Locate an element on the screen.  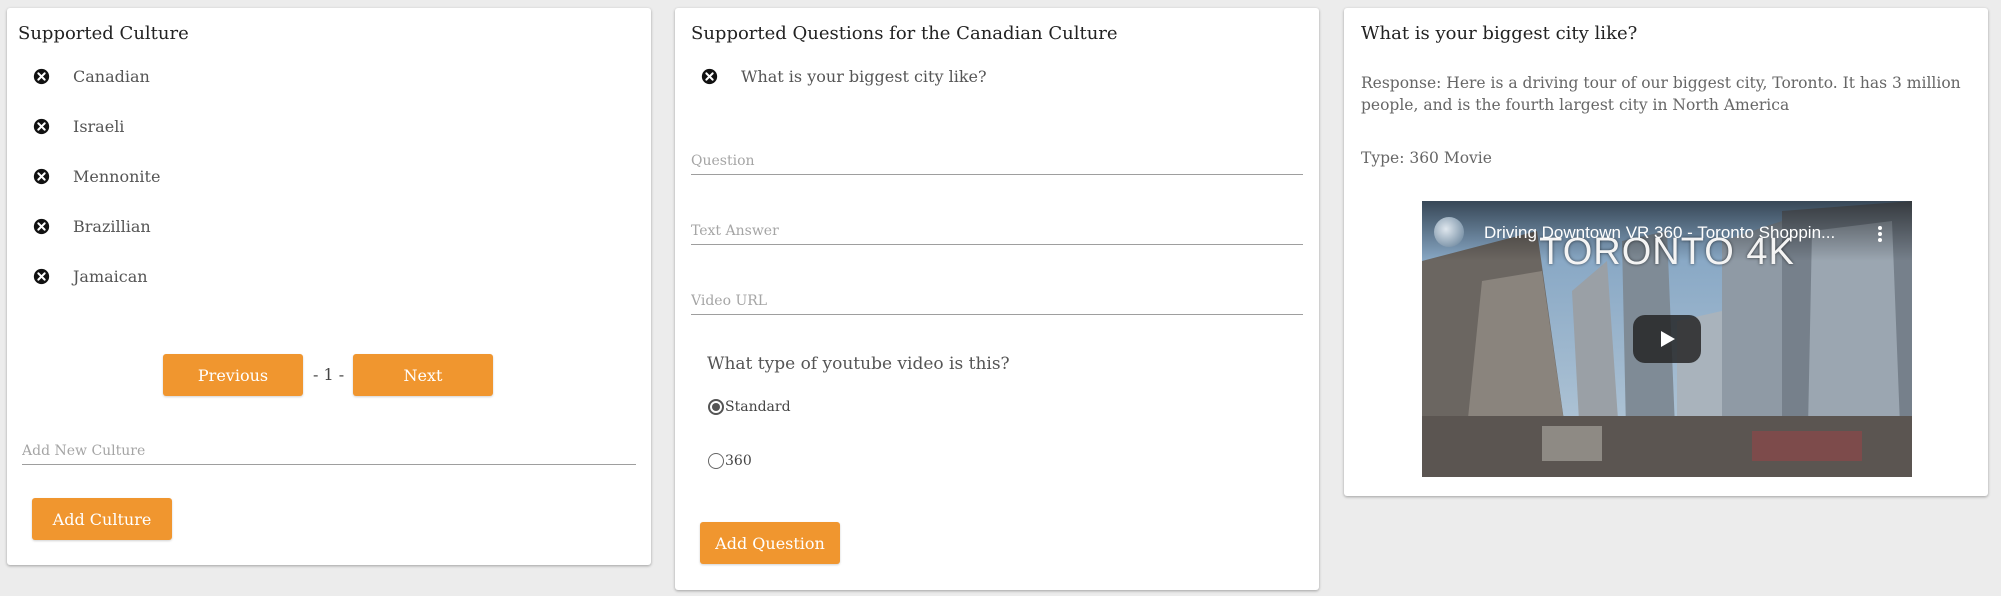
play-button is located at coordinates (1667, 339).